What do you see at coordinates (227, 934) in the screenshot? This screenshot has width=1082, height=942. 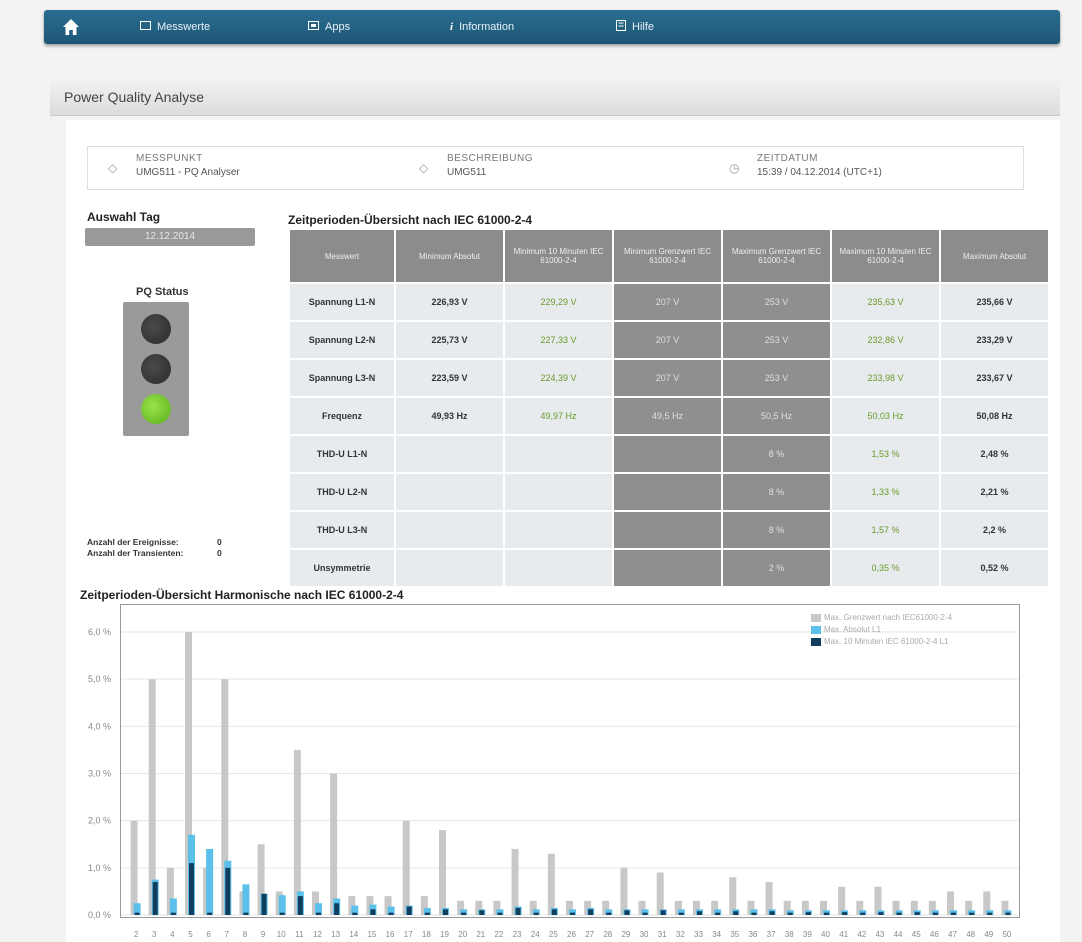 I see `x-tick-label: 7` at bounding box center [227, 934].